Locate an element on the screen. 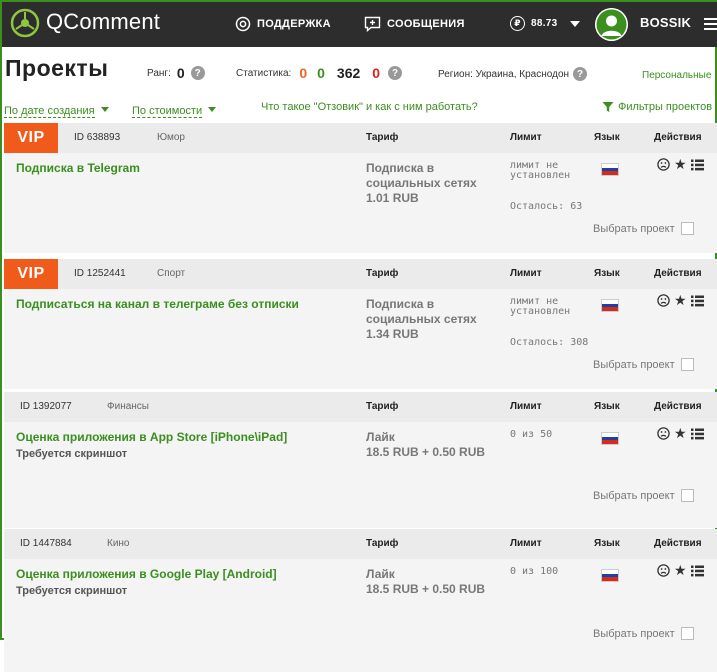 The width and height of the screenshot is (717, 672). lifebuoy-icon is located at coordinates (243, 24).